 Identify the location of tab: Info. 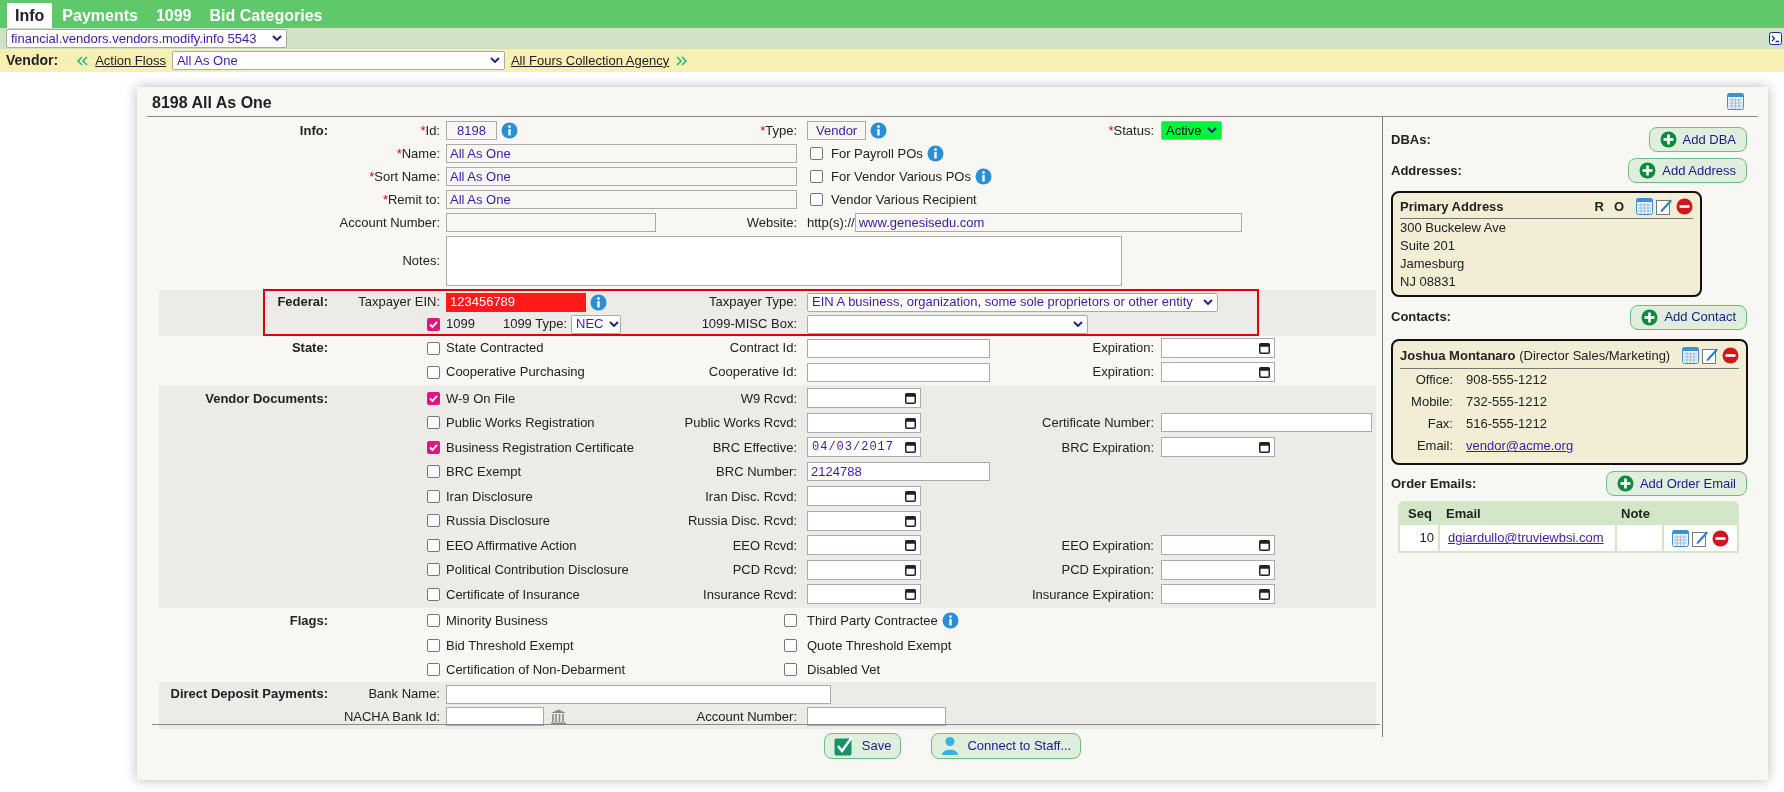
(30, 15).